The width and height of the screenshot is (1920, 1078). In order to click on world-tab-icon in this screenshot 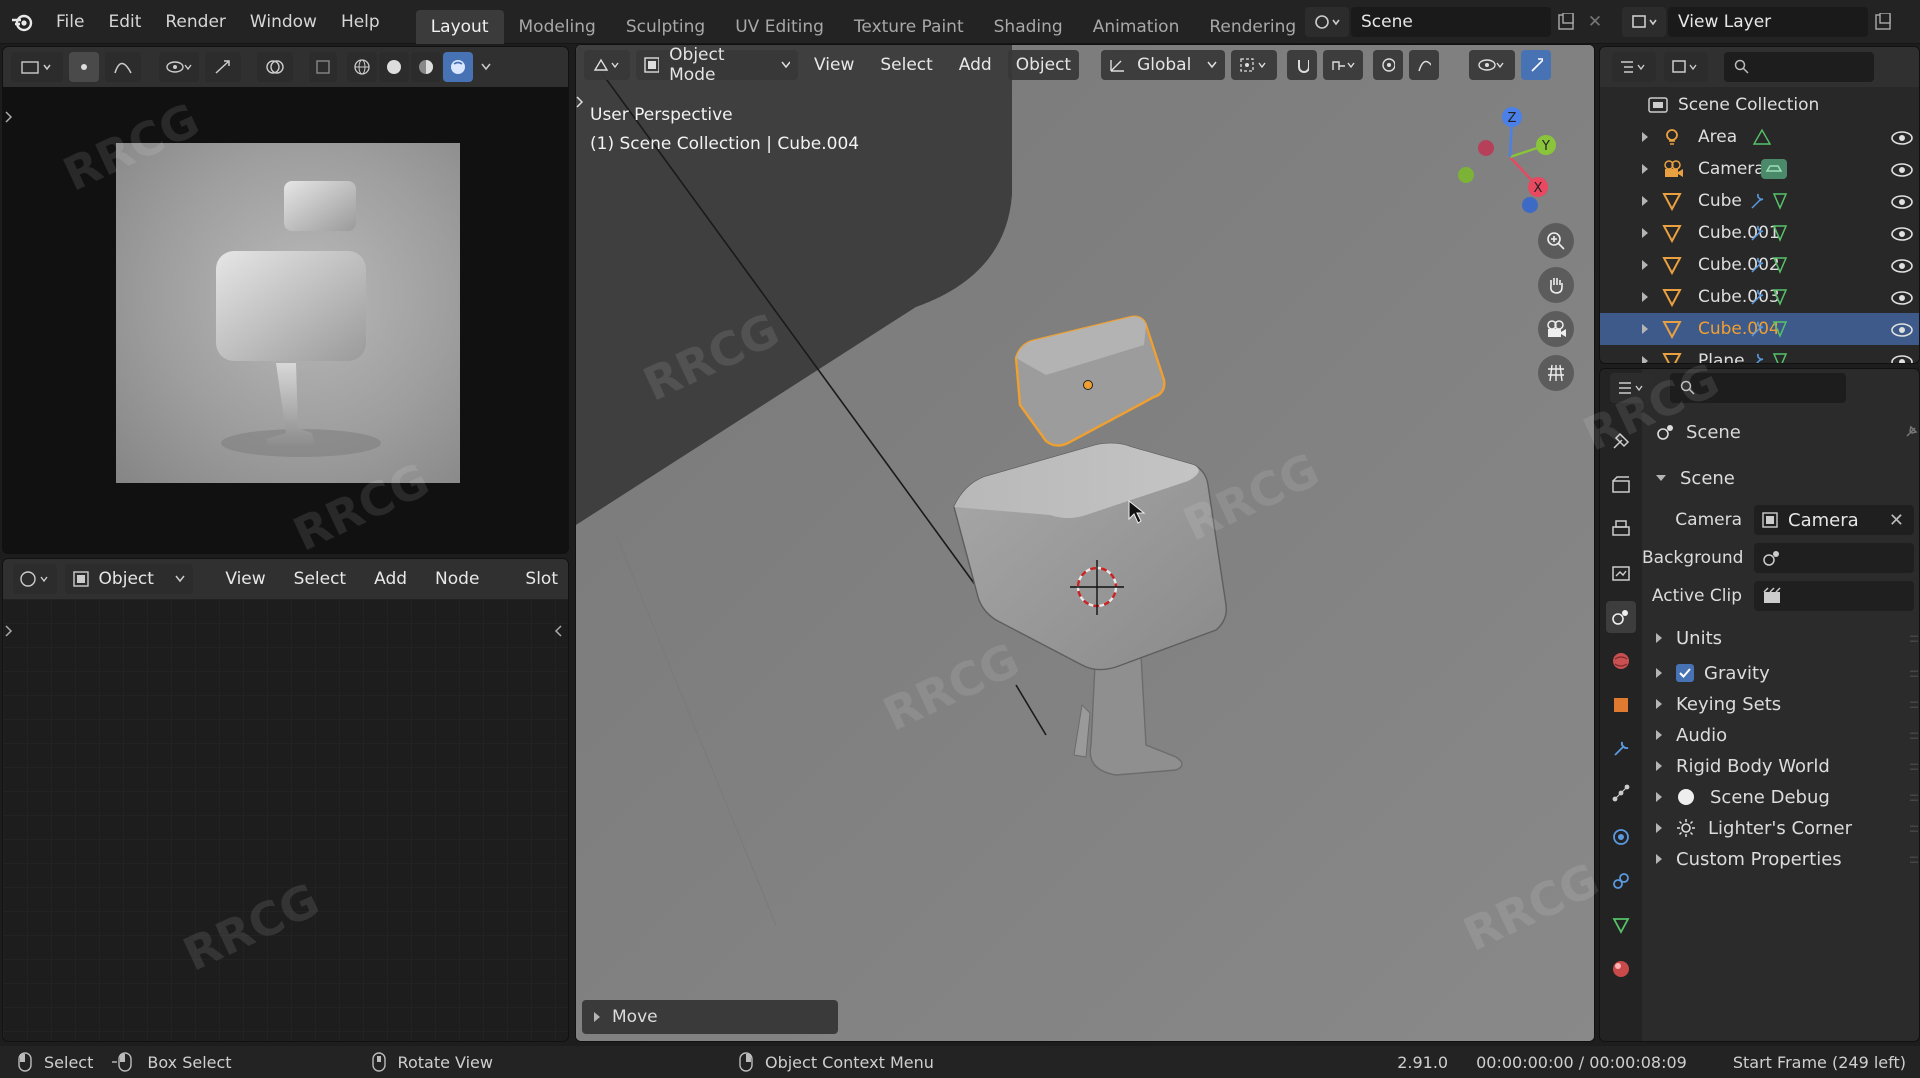, I will do `click(1621, 661)`.